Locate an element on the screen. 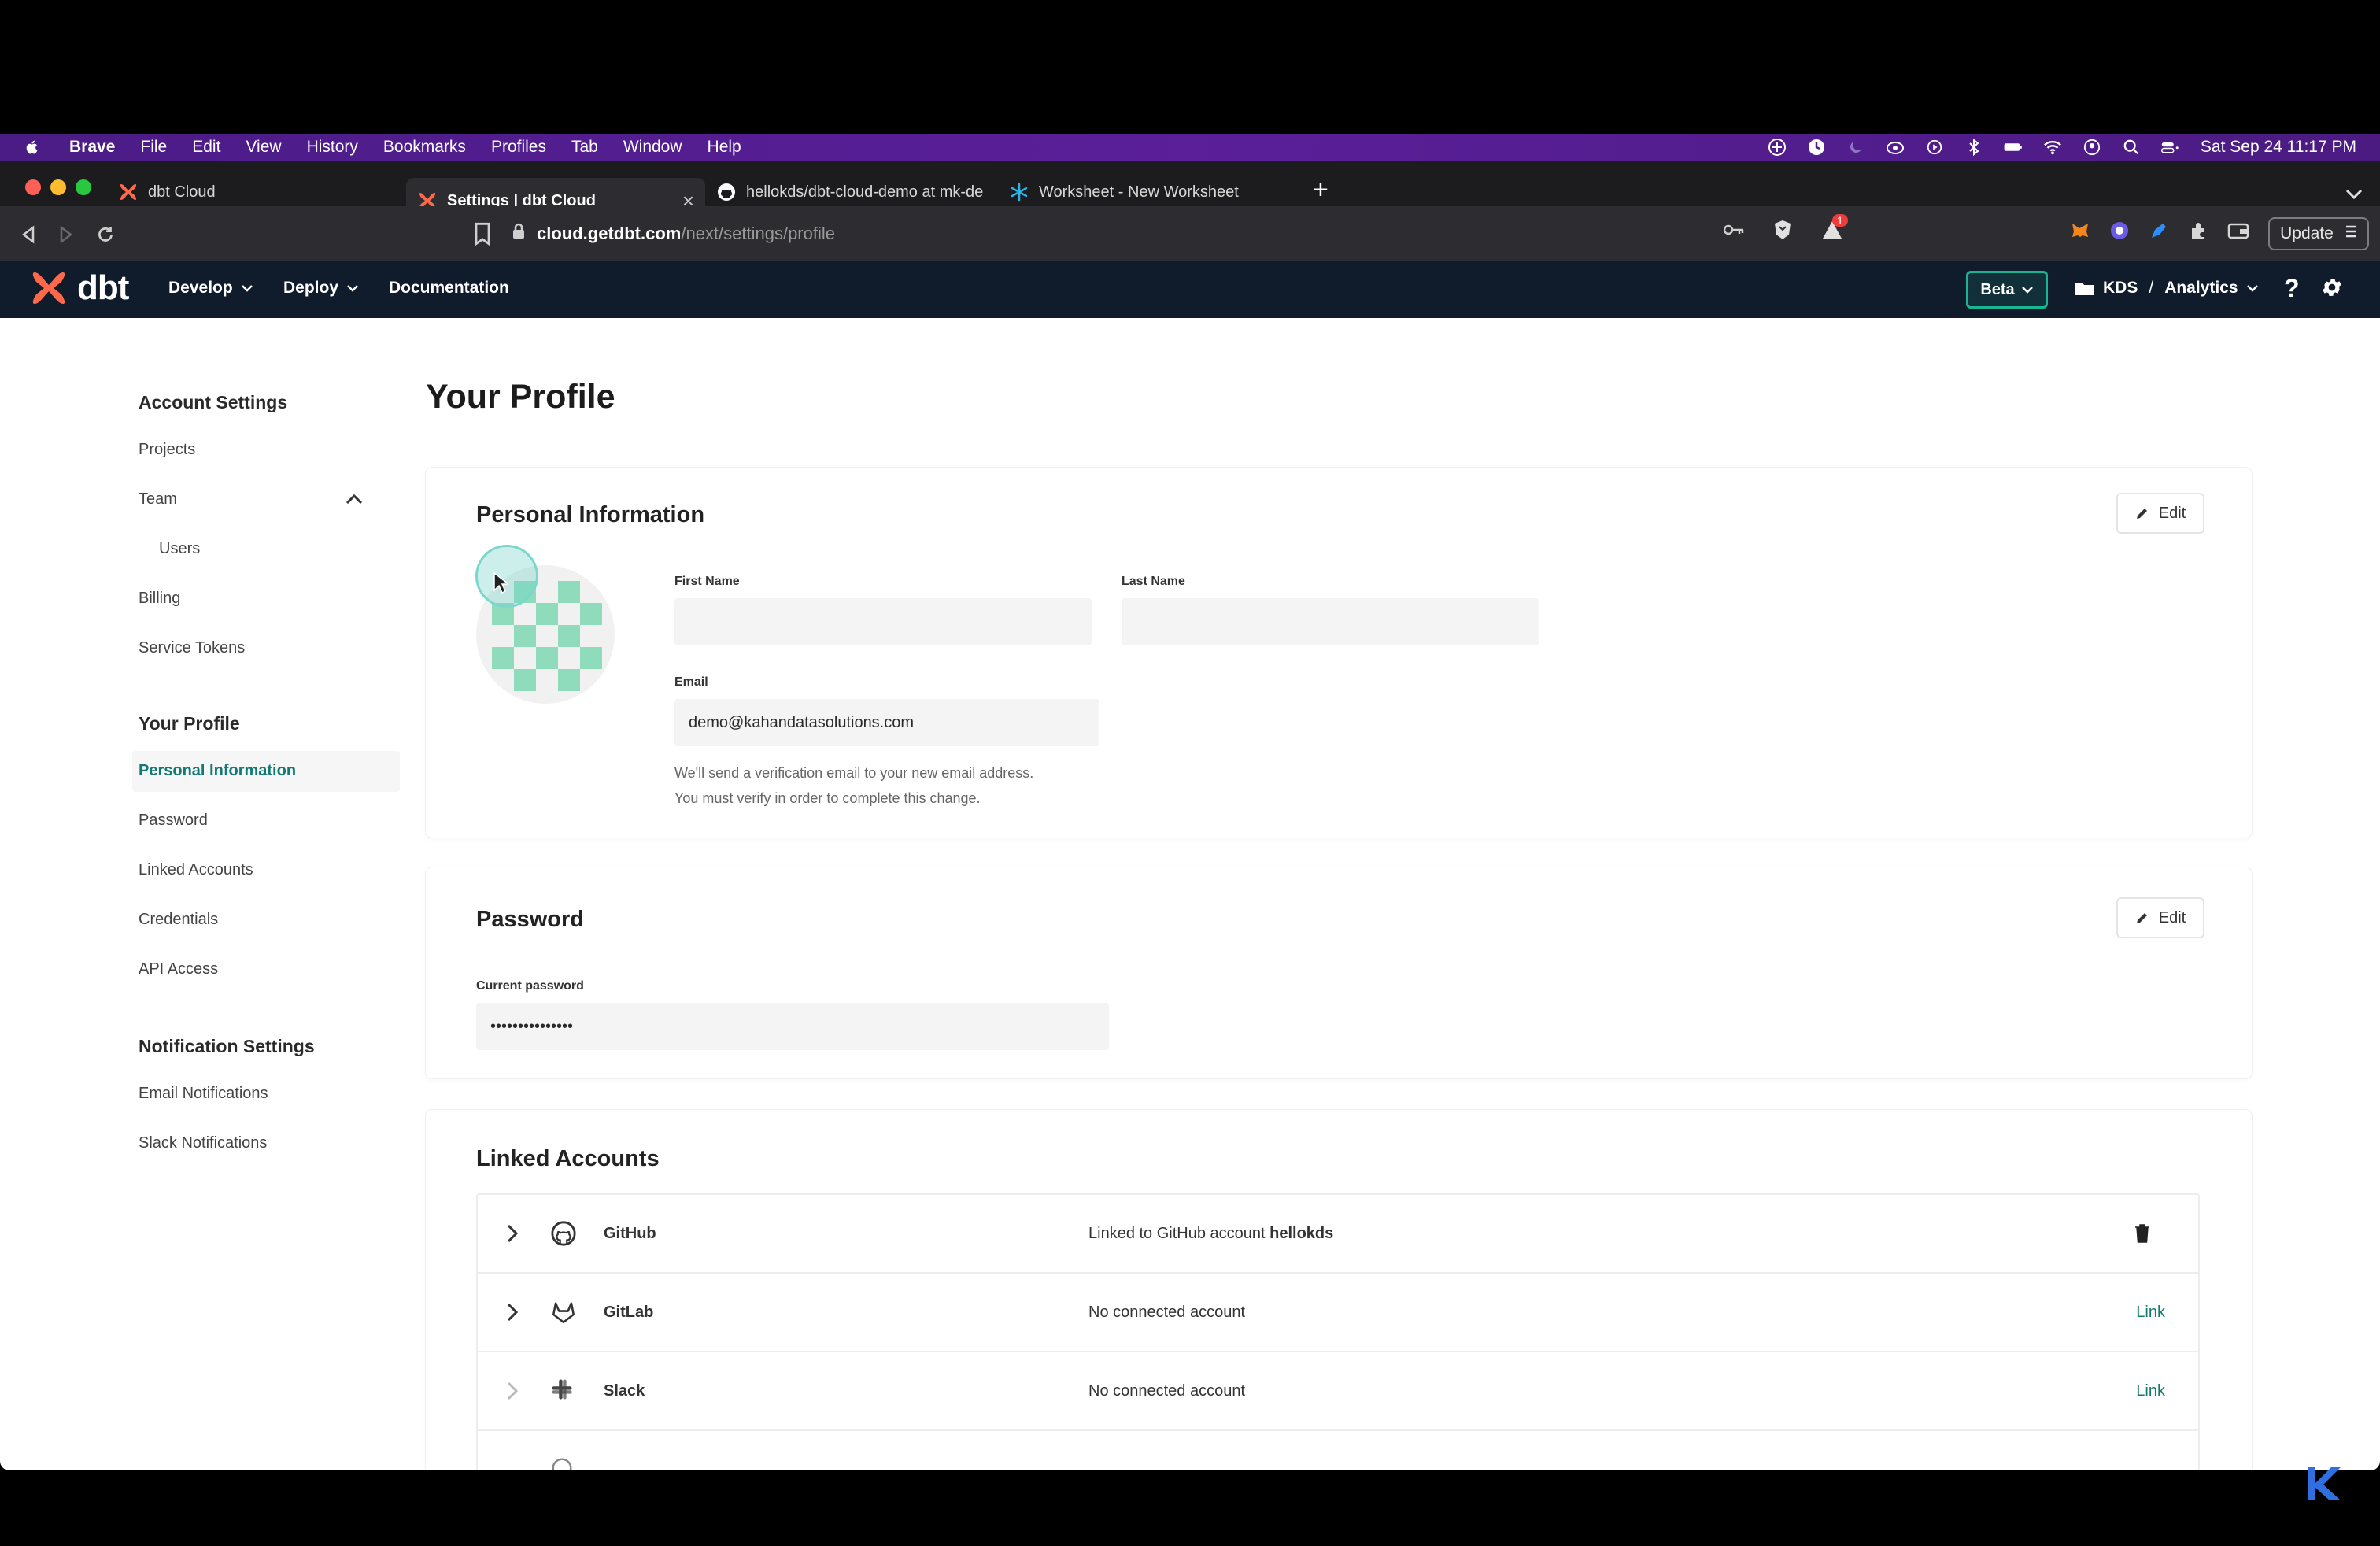  link-gitlab-button: Link is located at coordinates (2150, 1313).